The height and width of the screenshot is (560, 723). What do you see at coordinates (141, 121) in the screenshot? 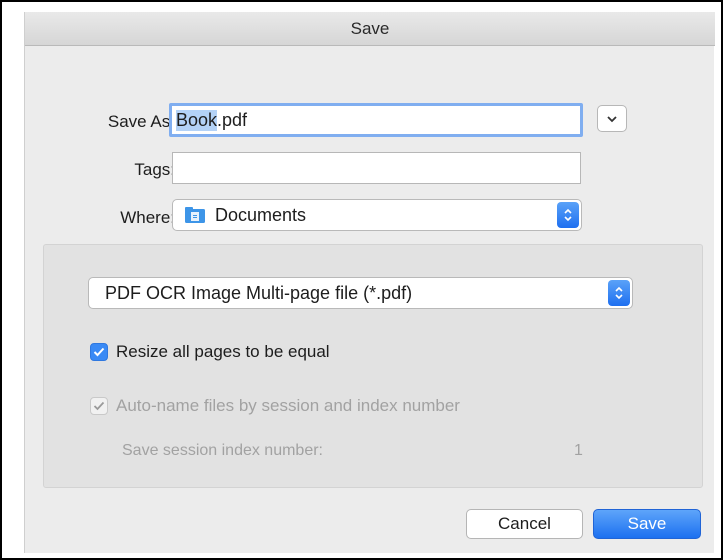
I see `save-as-label: Save As:` at bounding box center [141, 121].